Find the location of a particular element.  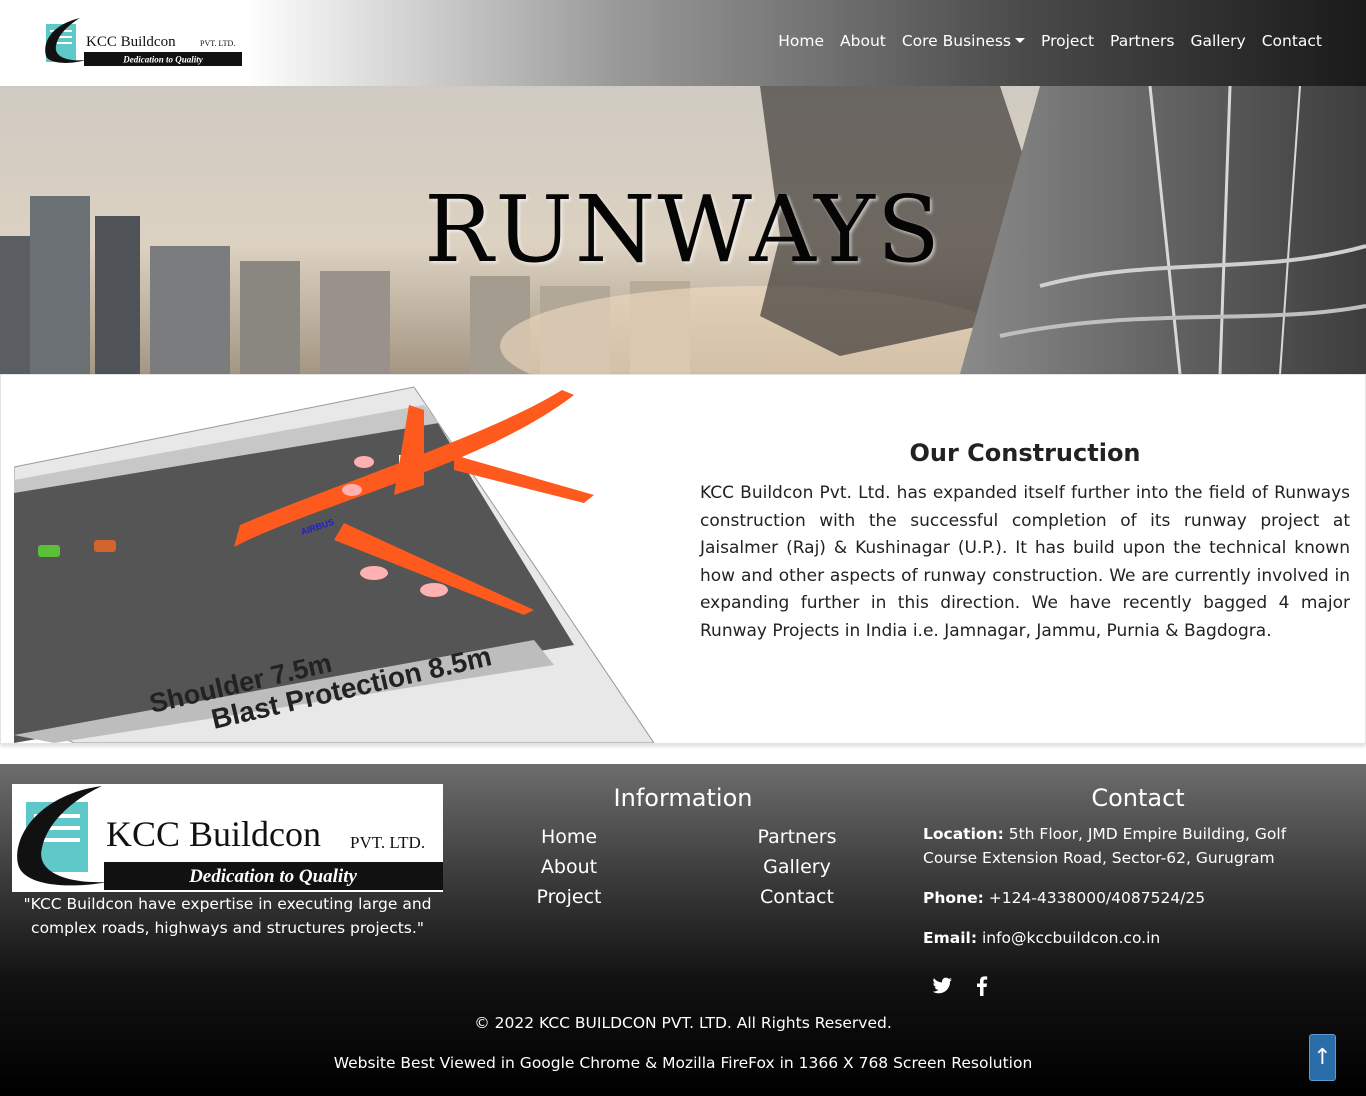

nav-gallery: Gallery is located at coordinates (1217, 41).